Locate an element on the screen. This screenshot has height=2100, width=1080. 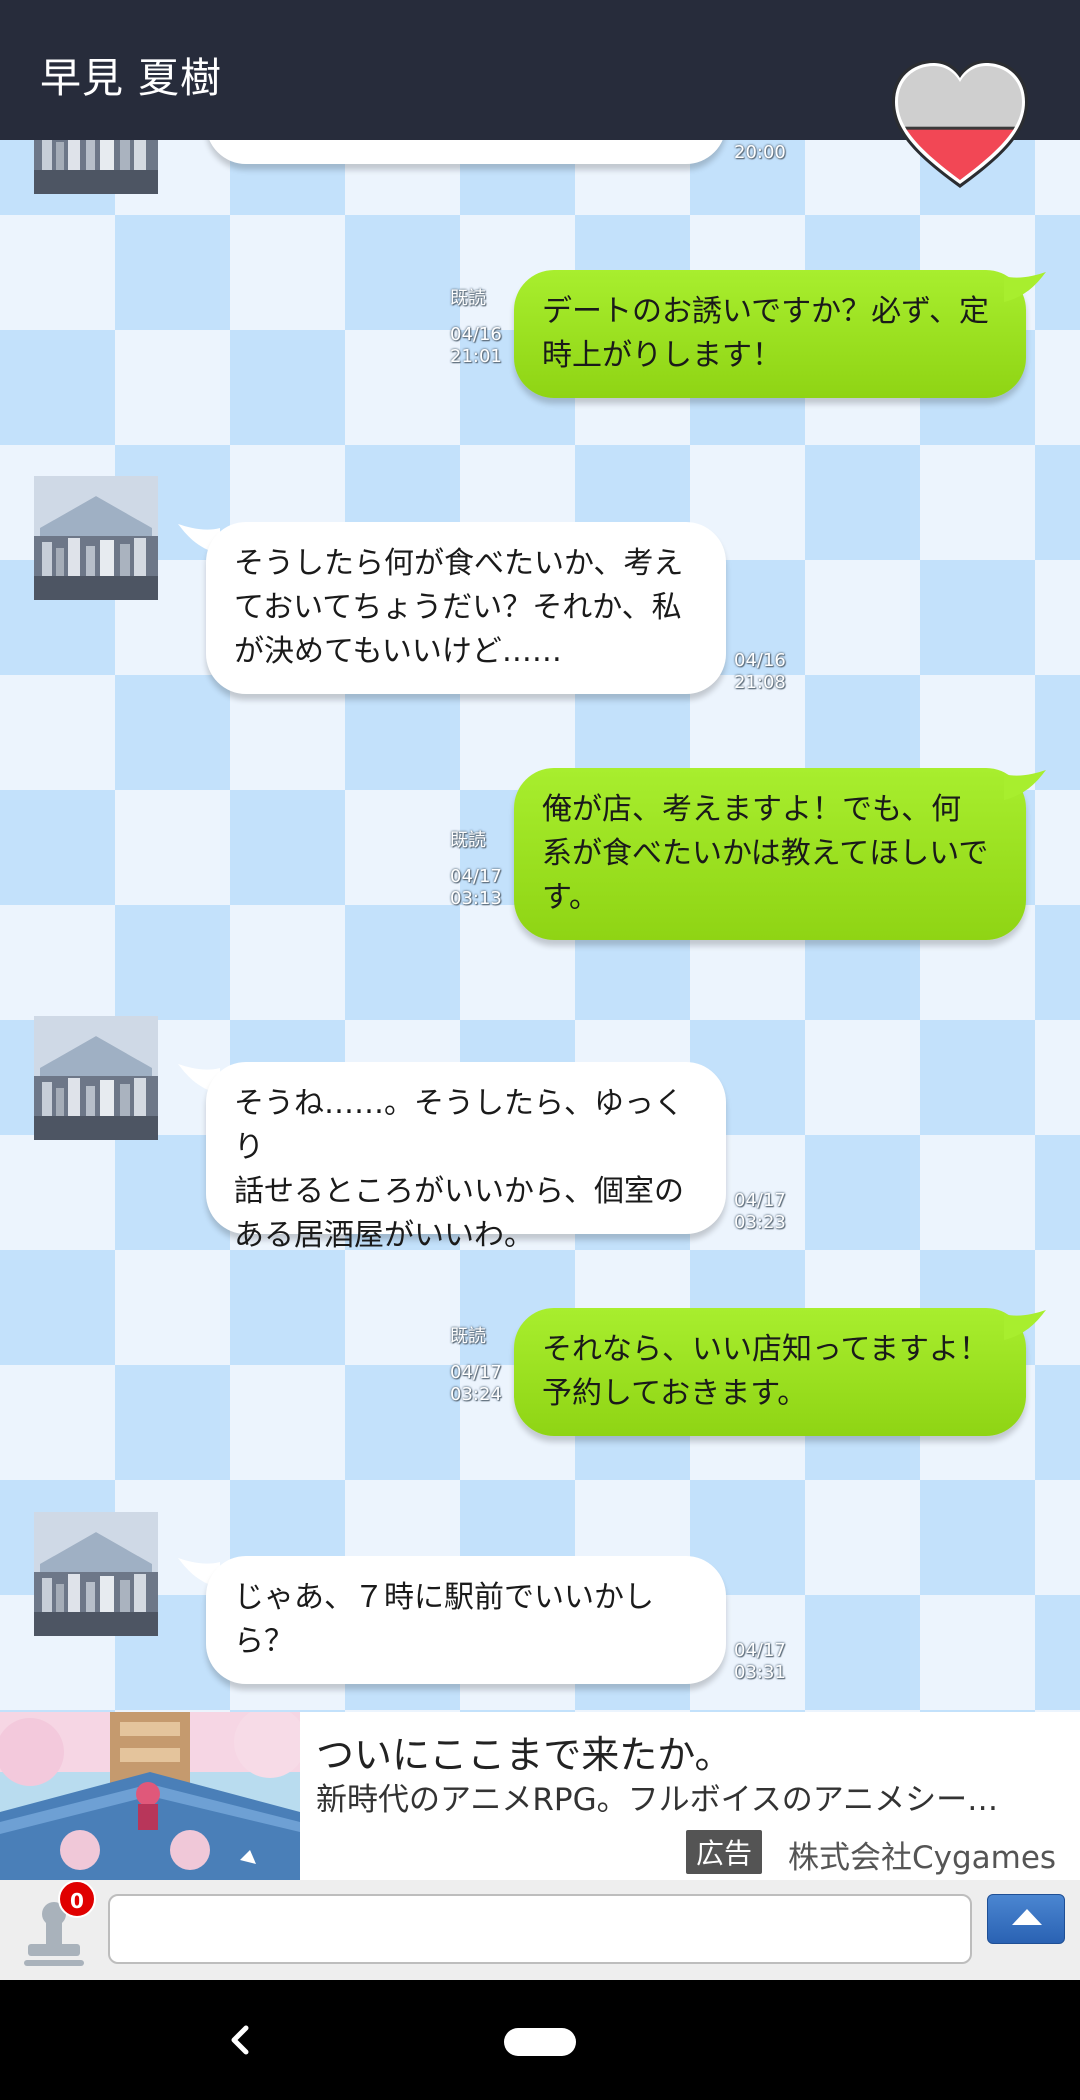
message-time: 03:24 is located at coordinates (476, 1394).